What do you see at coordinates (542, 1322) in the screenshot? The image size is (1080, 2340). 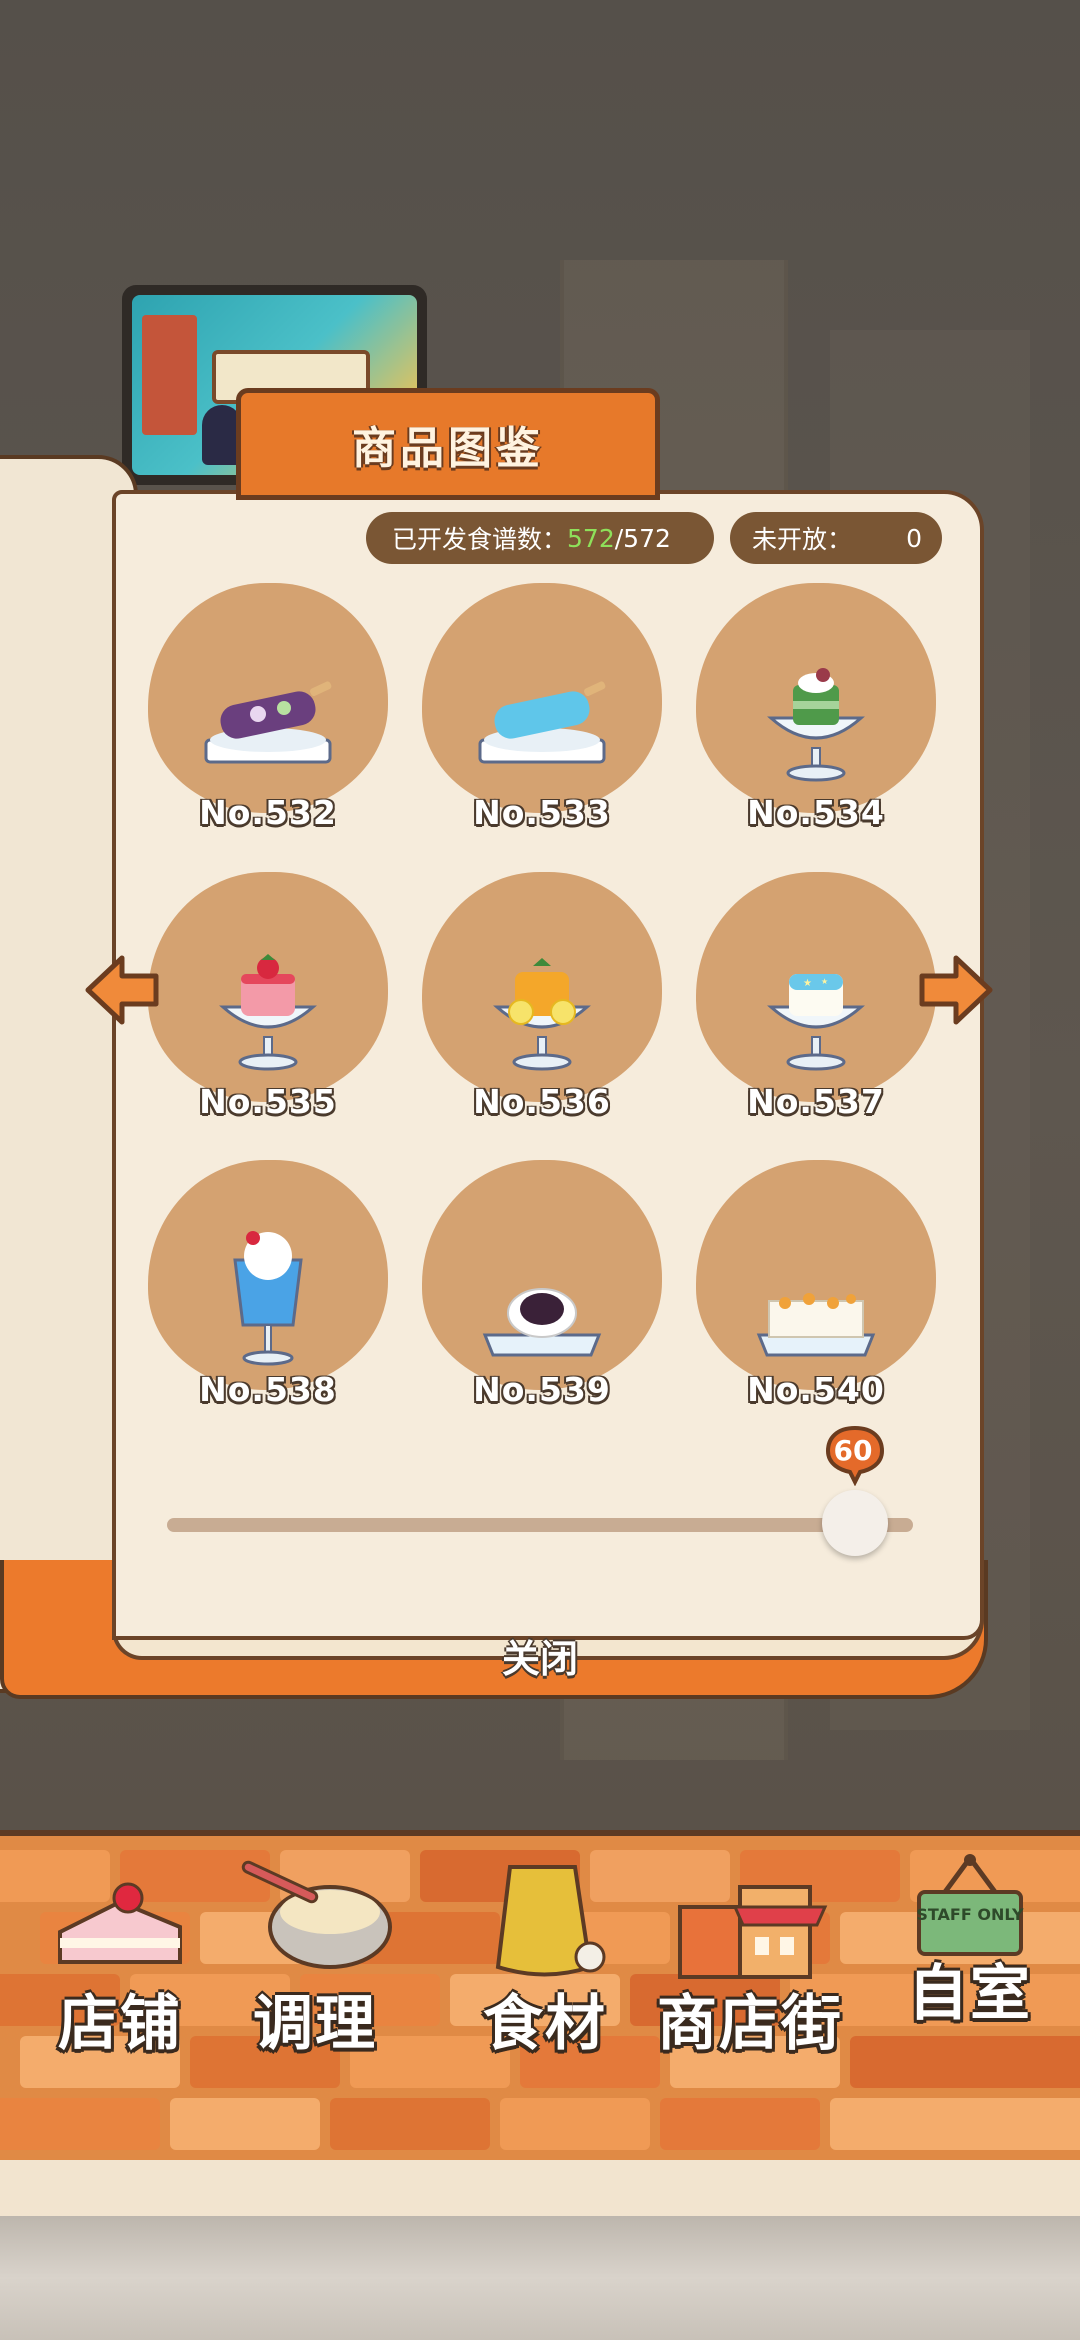 I see `red-bean-mochi-icon` at bounding box center [542, 1322].